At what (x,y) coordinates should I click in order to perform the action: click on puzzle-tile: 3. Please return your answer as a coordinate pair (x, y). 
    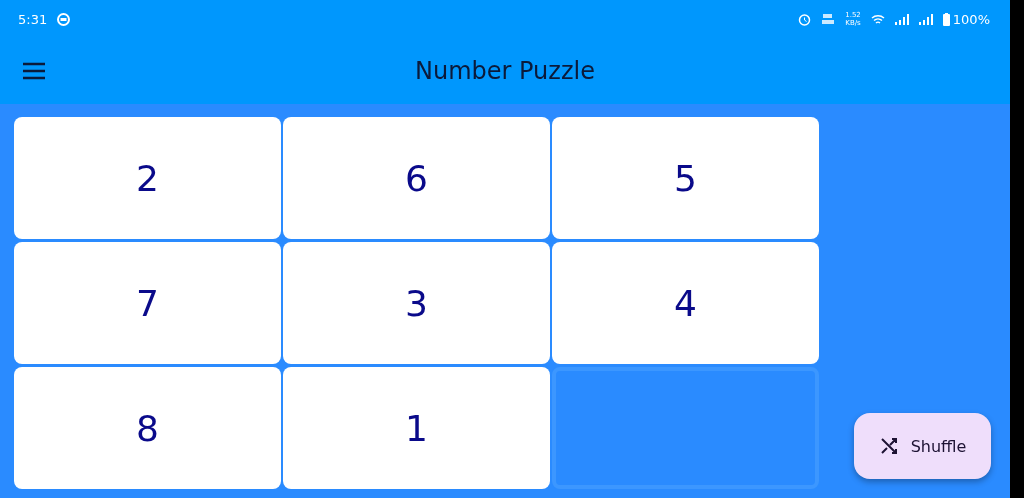
    Looking at the image, I should click on (416, 303).